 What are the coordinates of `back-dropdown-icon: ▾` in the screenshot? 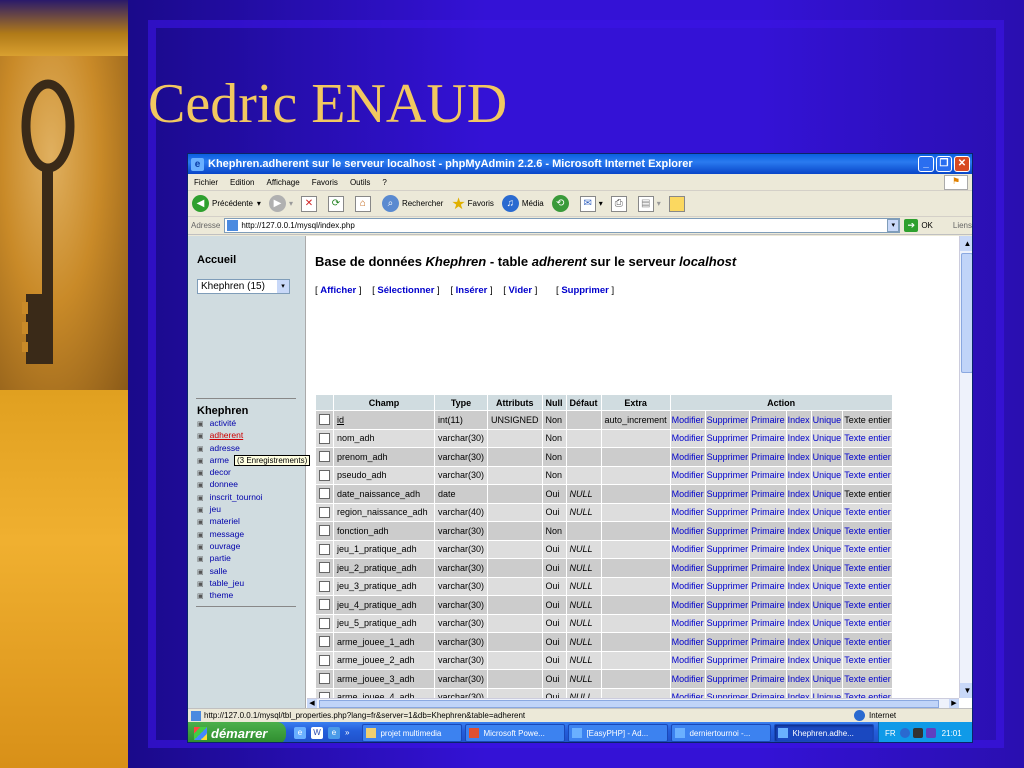 It's located at (259, 203).